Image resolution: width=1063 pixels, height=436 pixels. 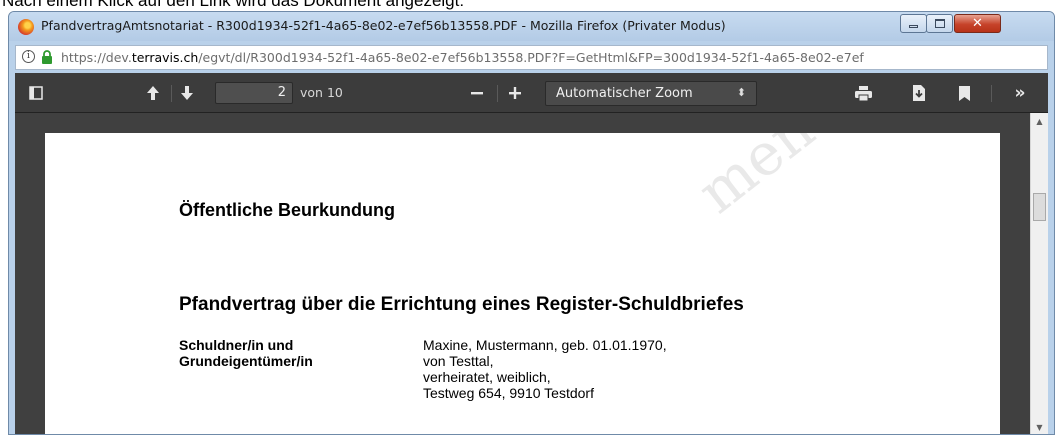 I want to click on print-button, so click(x=863, y=93).